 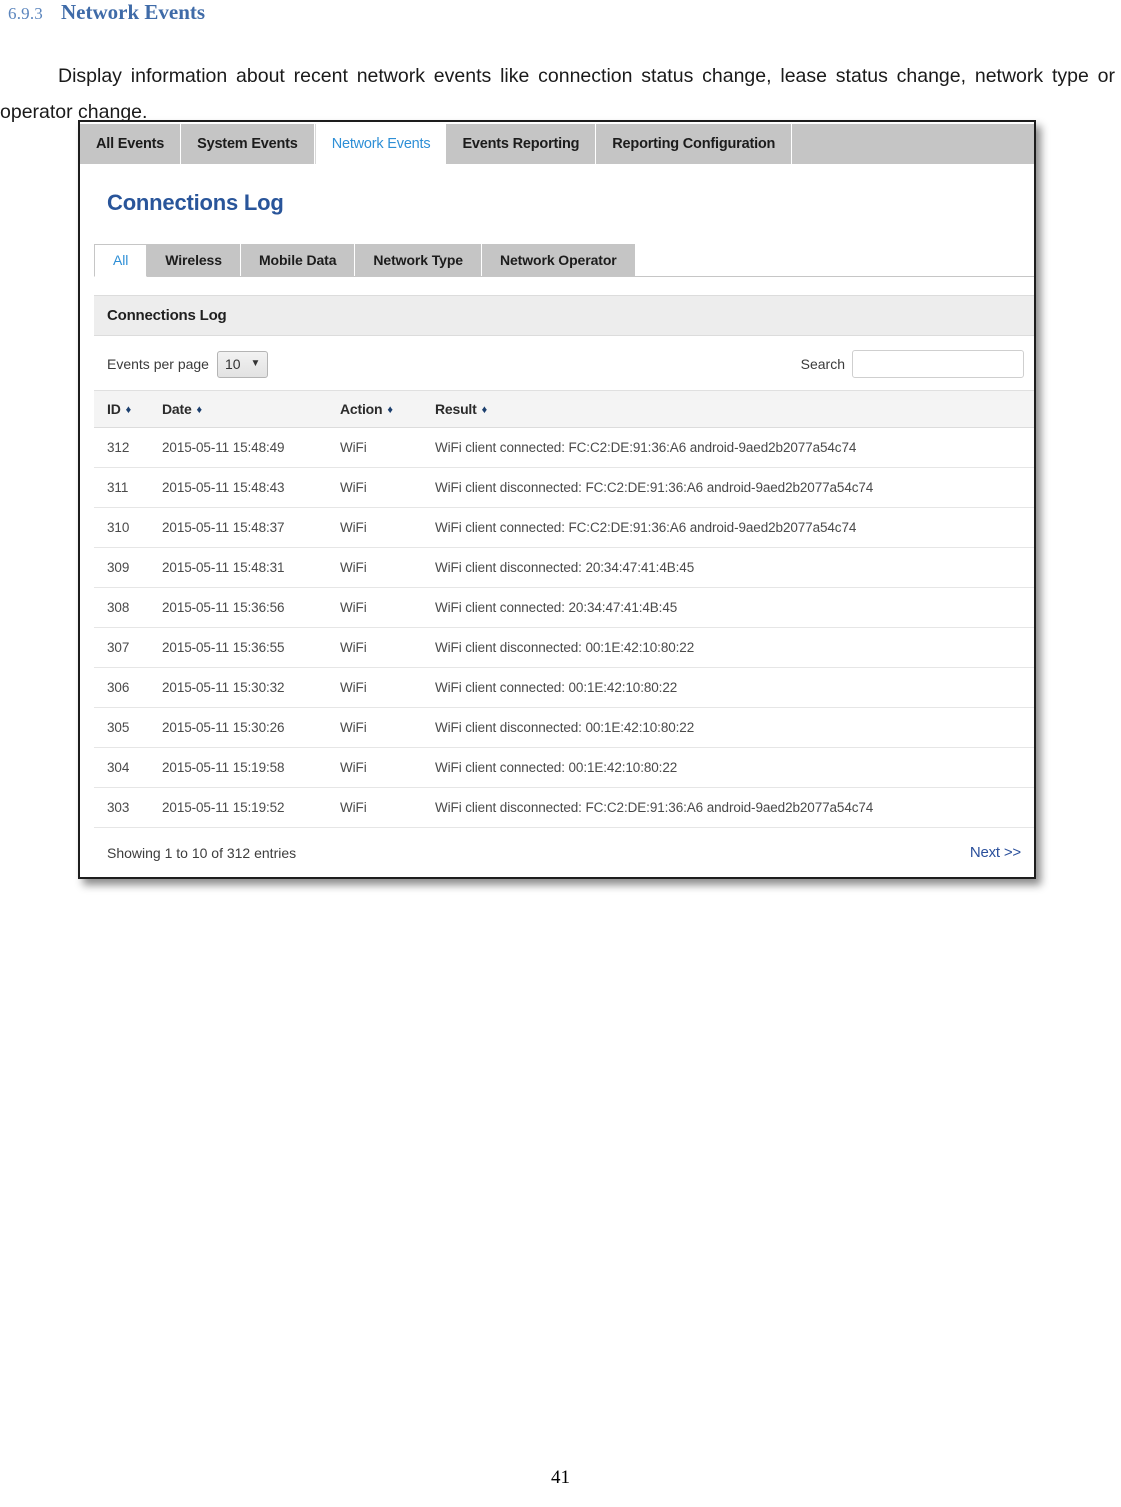 I want to click on entries-count-text: Showing 1 to 10 of 312 entries, so click(x=202, y=852).